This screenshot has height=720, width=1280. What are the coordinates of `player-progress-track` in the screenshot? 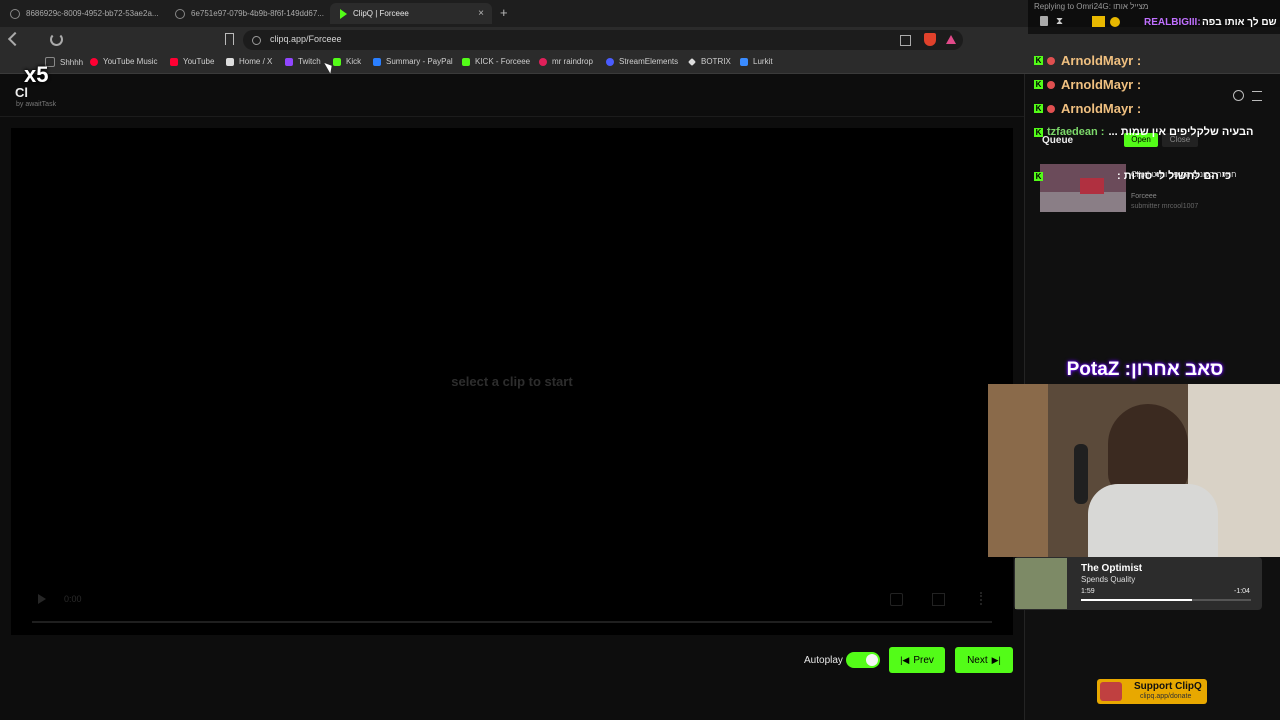 It's located at (512, 622).